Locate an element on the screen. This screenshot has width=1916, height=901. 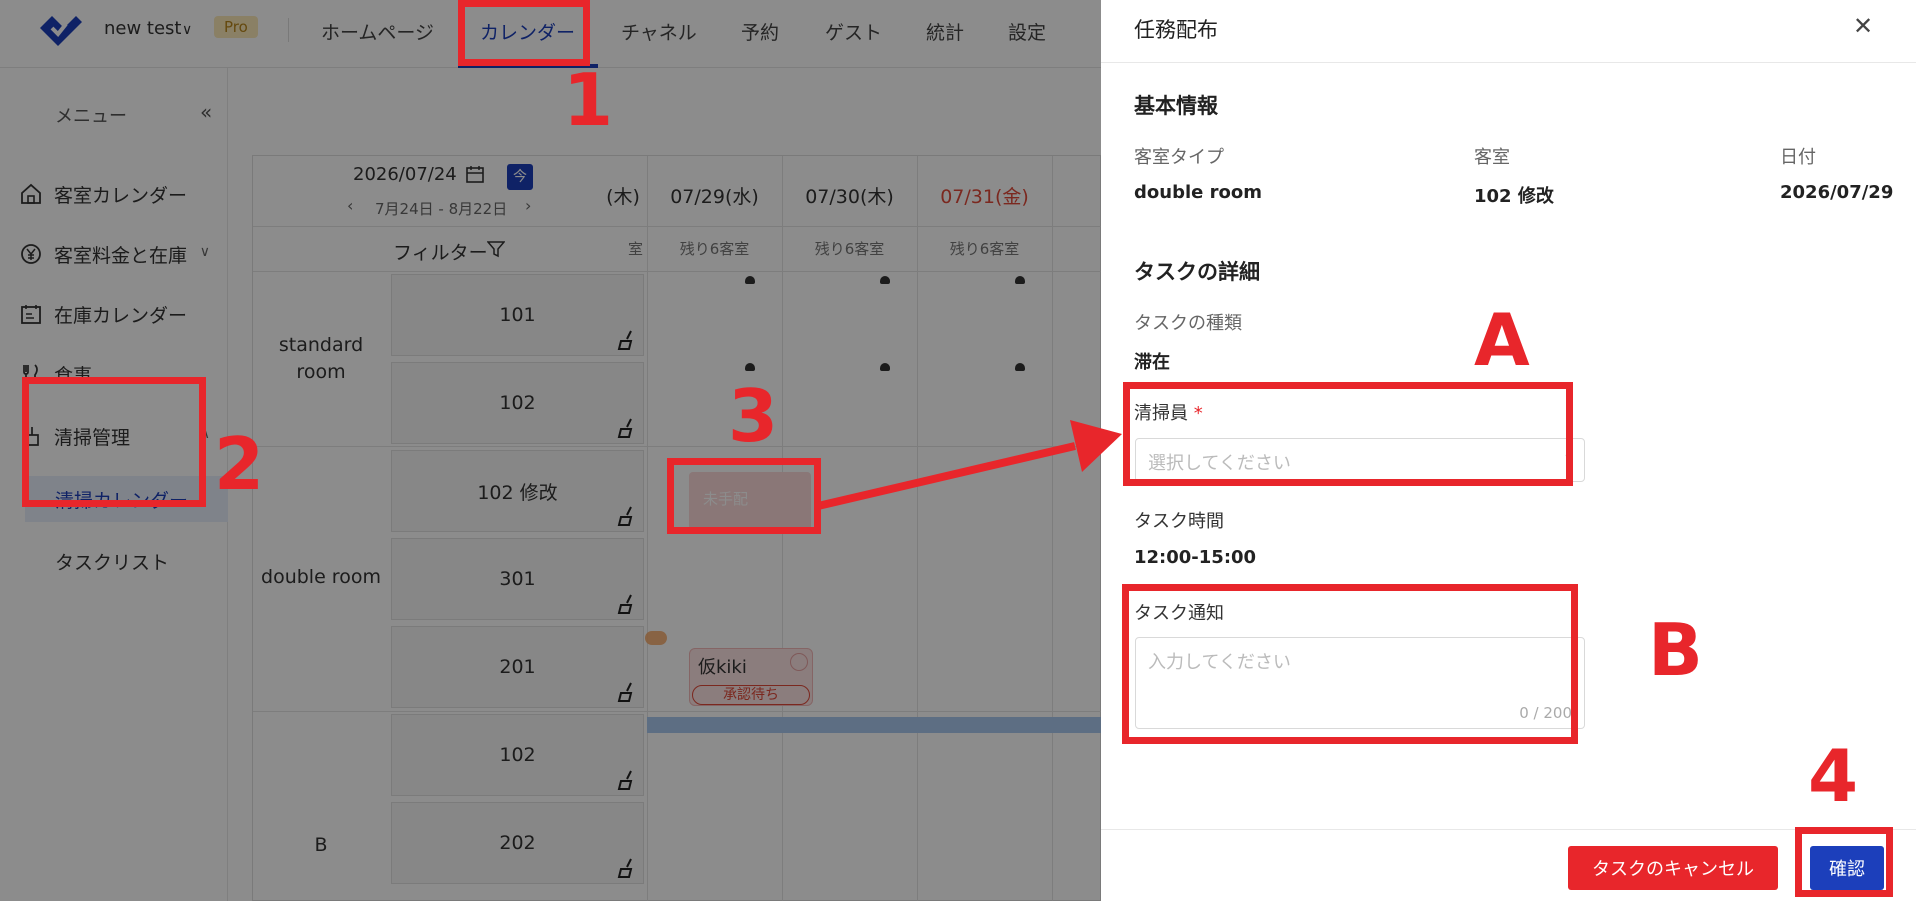
section-title: 基本情報 is located at coordinates (1176, 106).